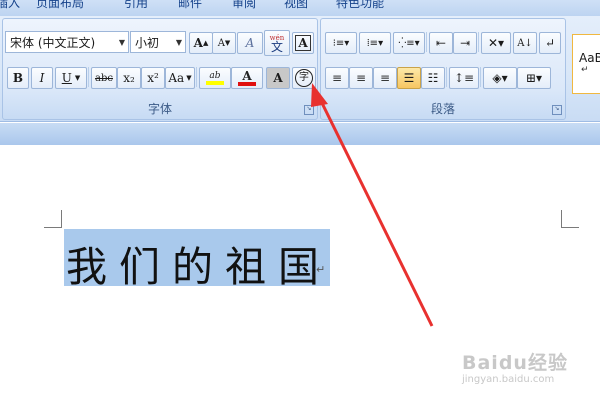  I want to click on annotation-arrow, so click(372, 205).